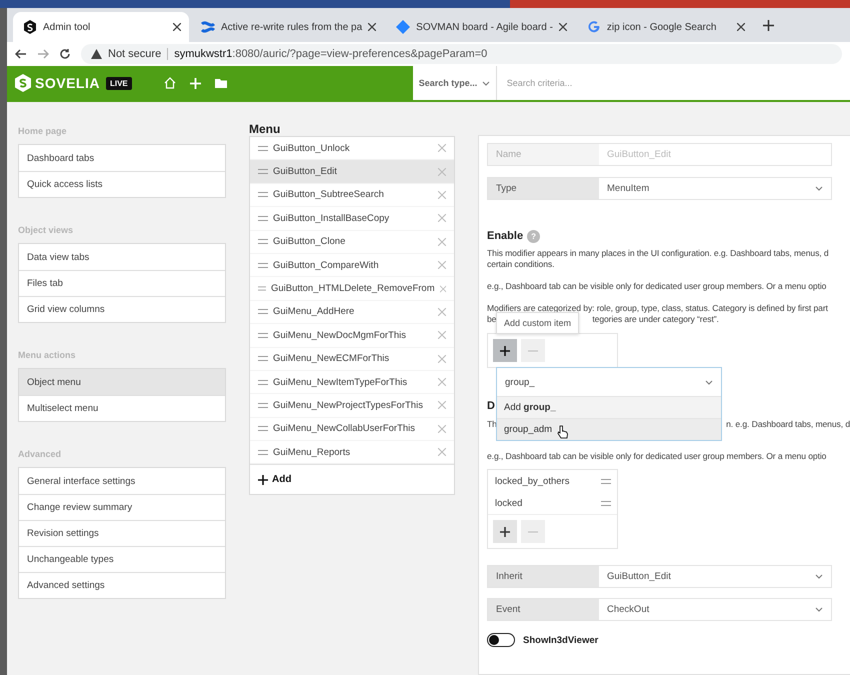 The width and height of the screenshot is (850, 675). Describe the element at coordinates (122, 257) in the screenshot. I see `sidebar-item: Data view tabs` at that location.